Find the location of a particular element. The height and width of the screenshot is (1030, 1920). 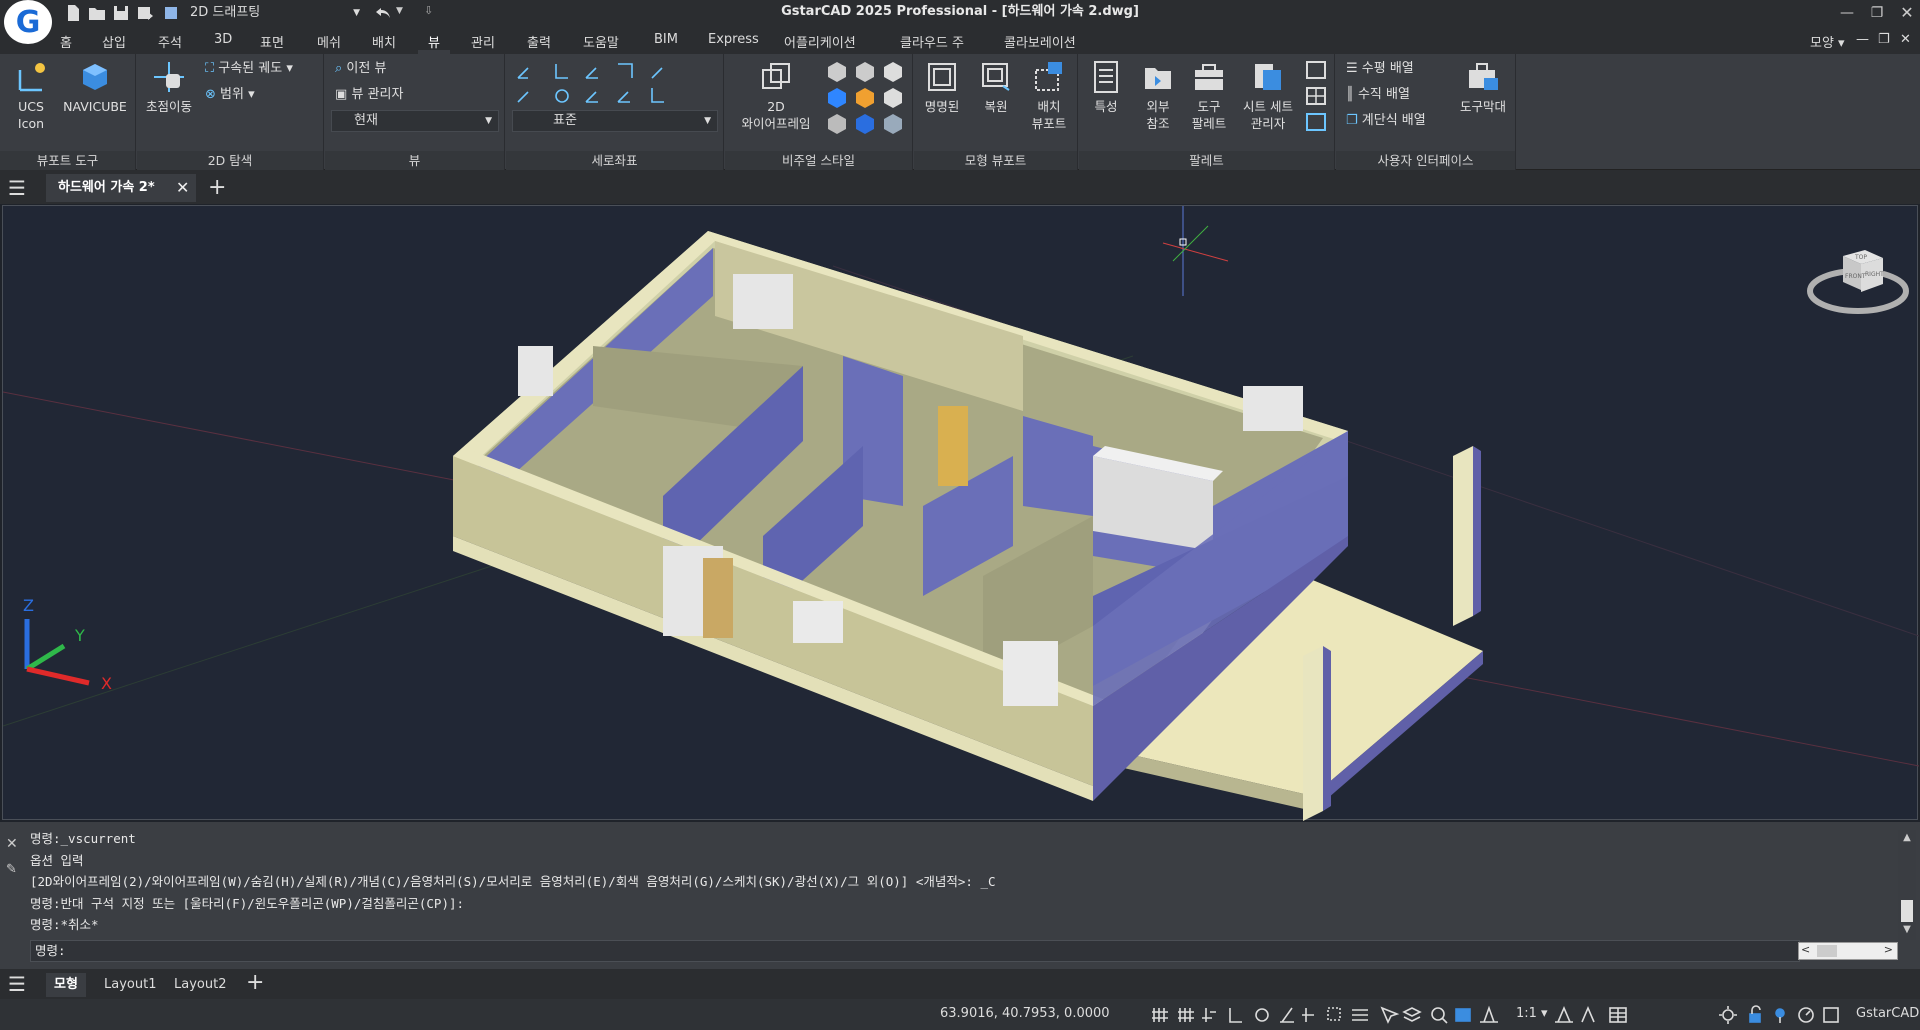

ucs-axes-icon is located at coordinates (31, 77).